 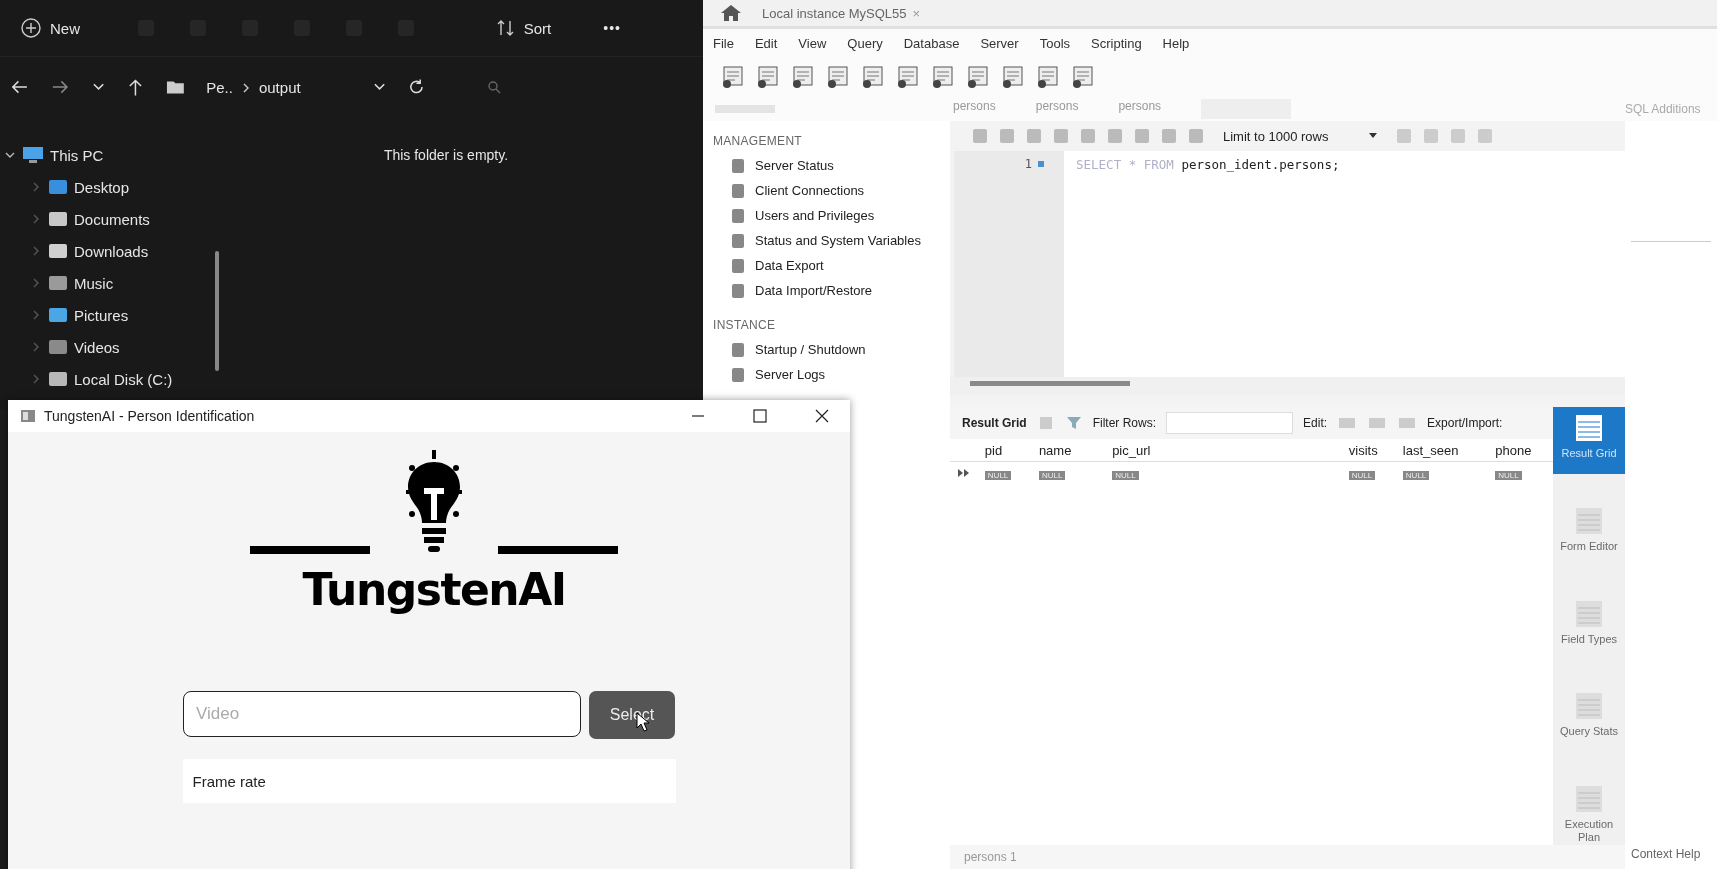 I want to click on navigator-item: Data Import/Restore, so click(x=831, y=290).